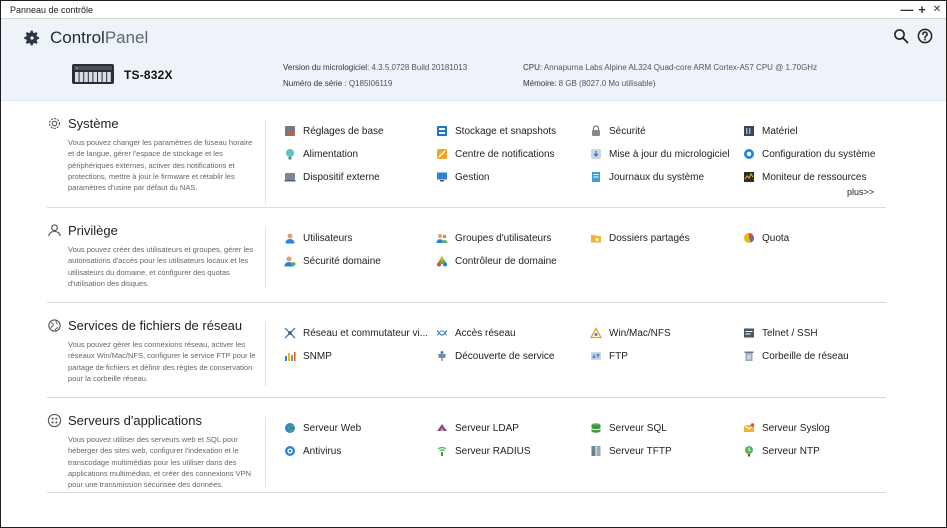  I want to click on item-basic-settings: Réglages de base, so click(334, 131).